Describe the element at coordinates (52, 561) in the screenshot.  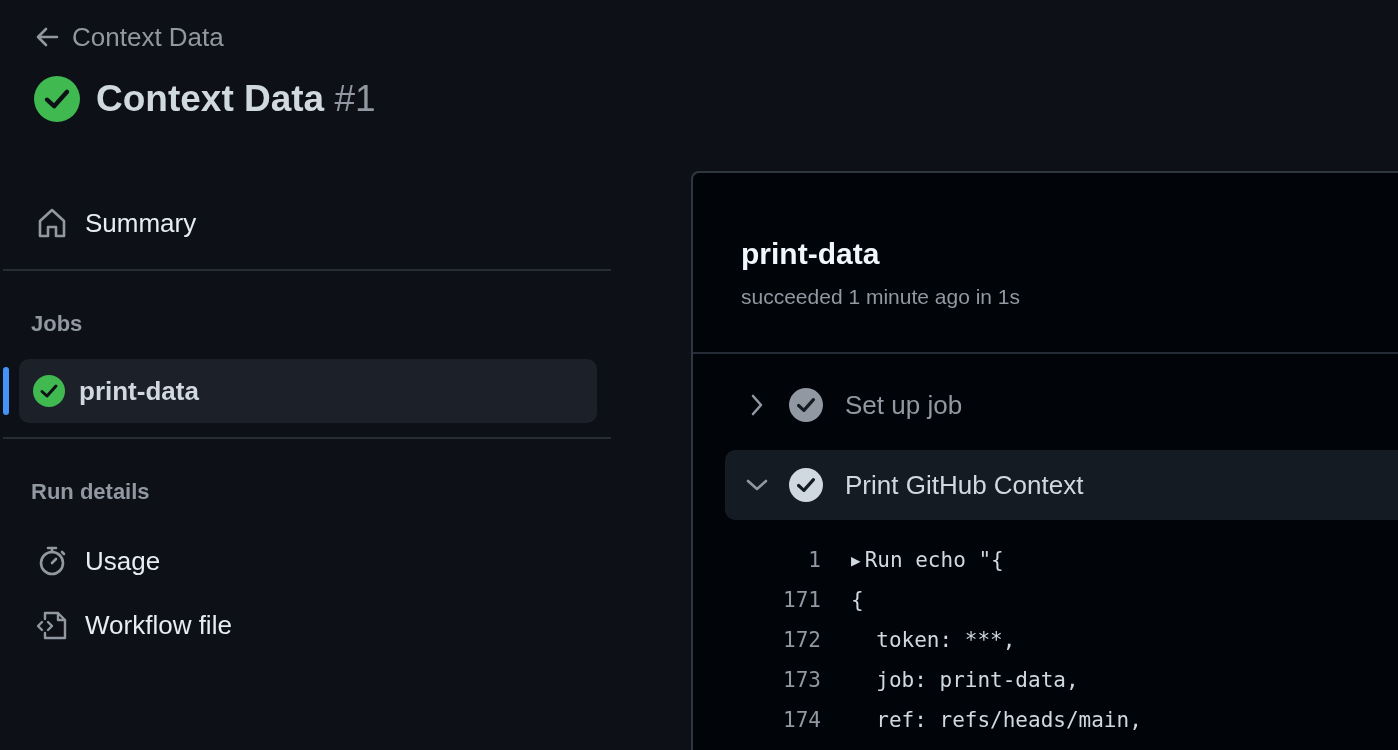
I see `stopwatch-icon` at that location.